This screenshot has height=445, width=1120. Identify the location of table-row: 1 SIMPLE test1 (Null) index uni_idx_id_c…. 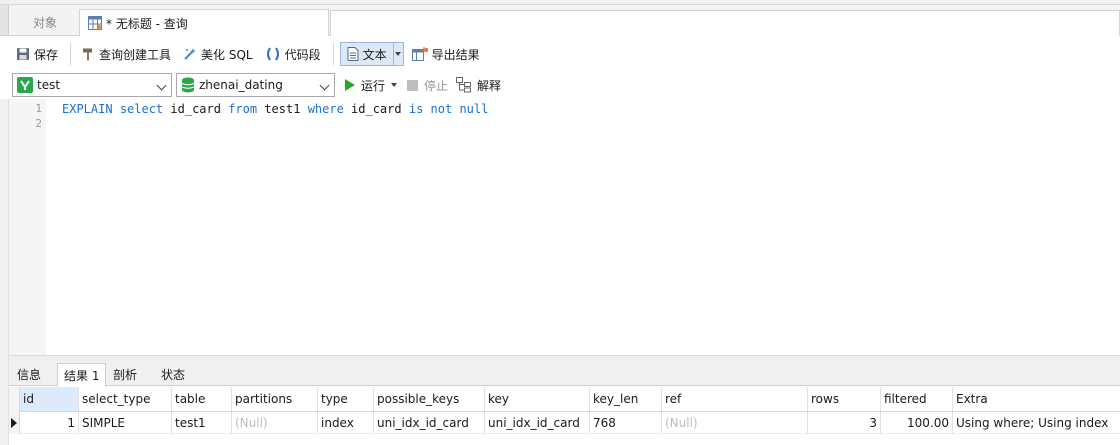
(564, 423).